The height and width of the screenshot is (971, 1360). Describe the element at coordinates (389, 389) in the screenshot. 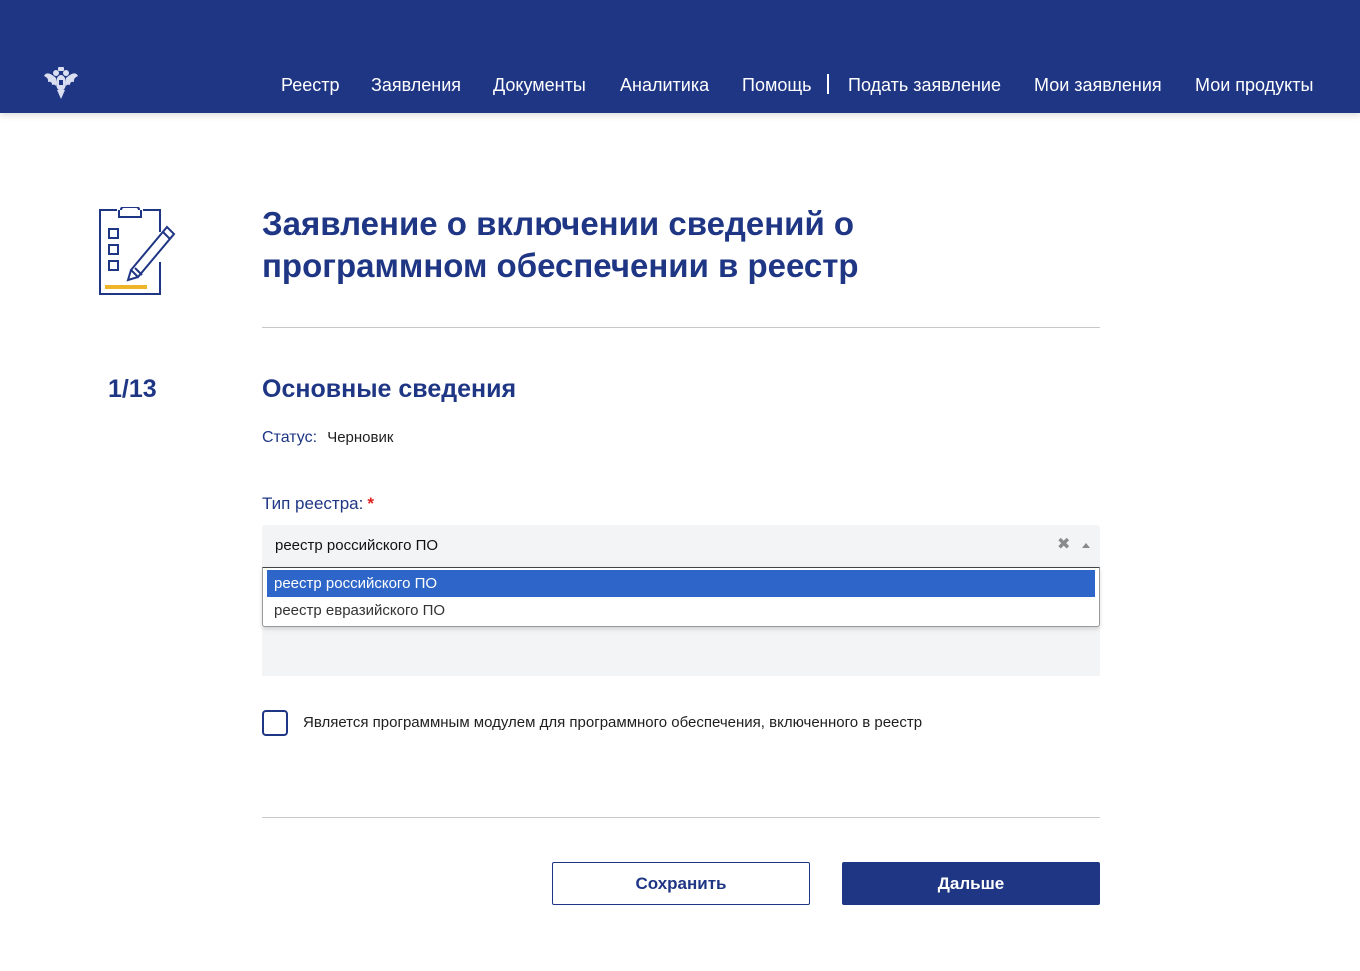

I see `section-title: Основные сведения` at that location.